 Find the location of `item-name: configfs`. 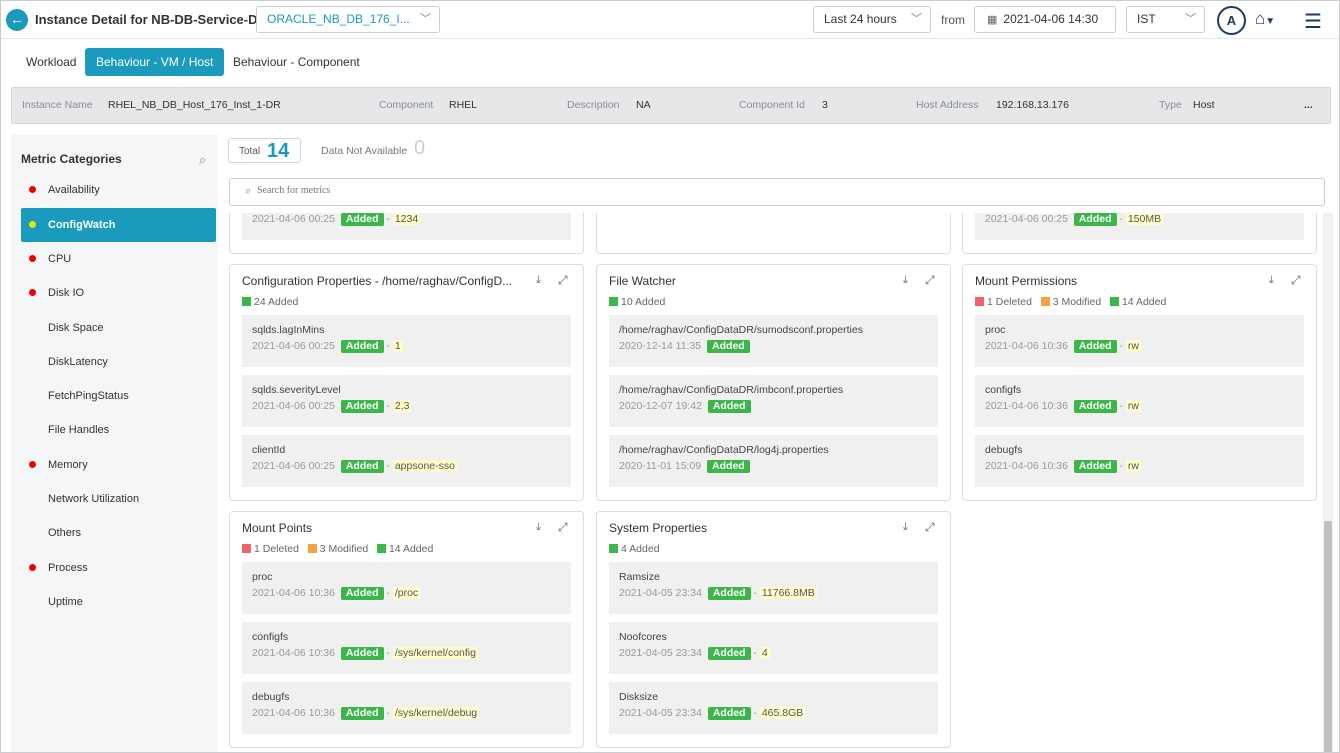

item-name: configfs is located at coordinates (270, 637).